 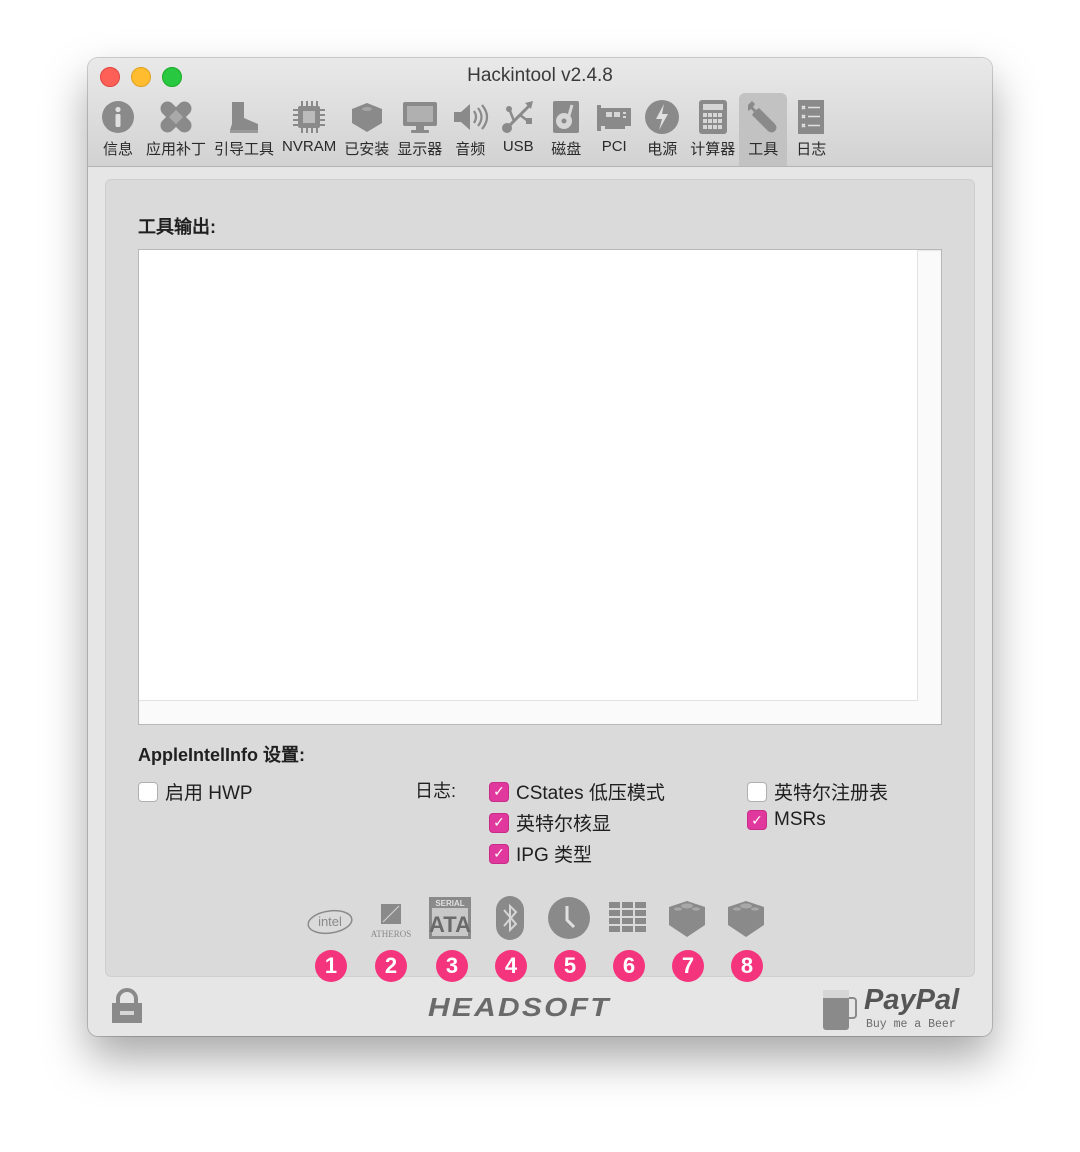 What do you see at coordinates (662, 117) in the screenshot?
I see `power-icon` at bounding box center [662, 117].